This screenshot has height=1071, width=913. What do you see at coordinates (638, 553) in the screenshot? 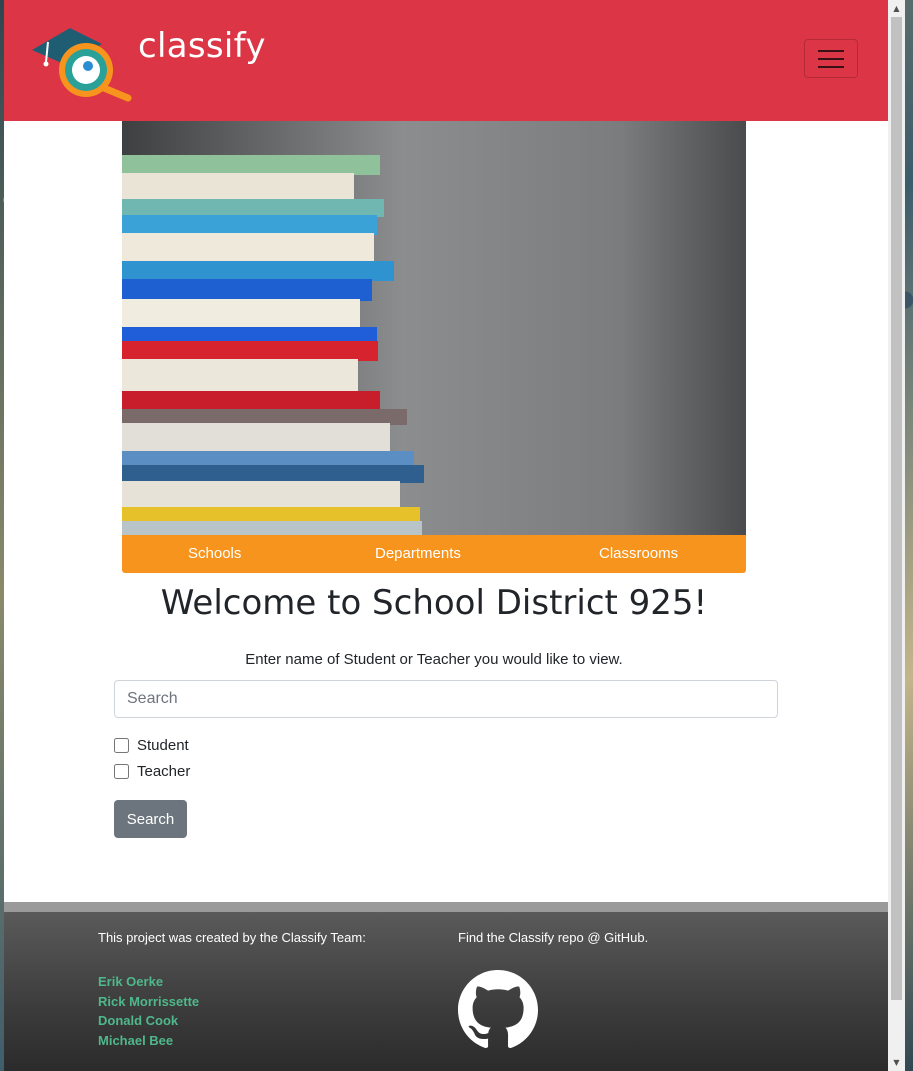
I see `nav-link-classrooms: Classrooms` at bounding box center [638, 553].